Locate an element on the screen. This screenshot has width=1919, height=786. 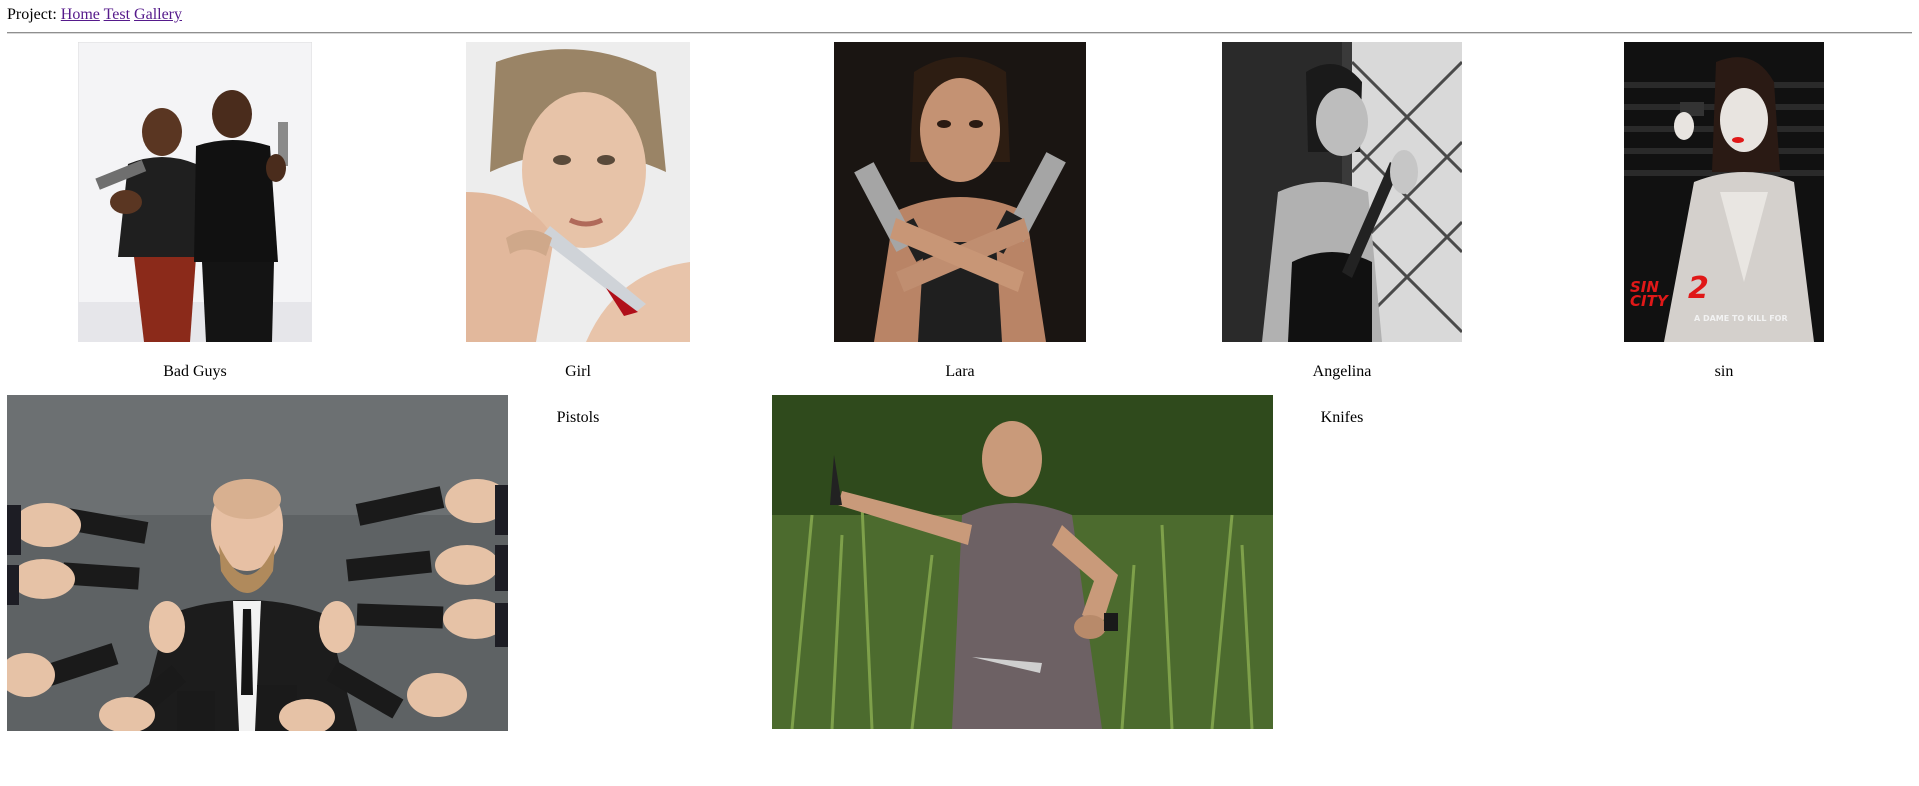
nav-link-gallery: Gallery is located at coordinates (158, 14).